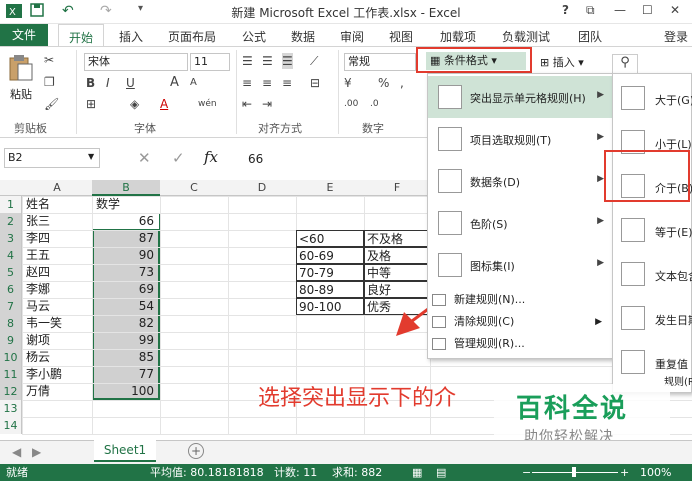  What do you see at coordinates (330, 255) in the screenshot?
I see `grade-range-cell: 60-69` at bounding box center [330, 255].